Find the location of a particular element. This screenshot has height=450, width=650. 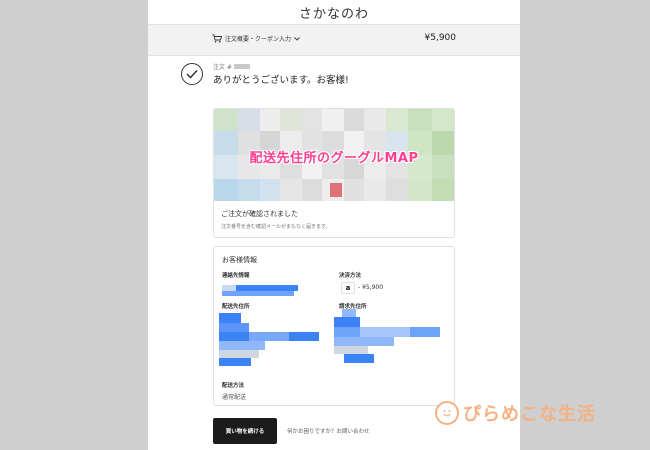

map-overlay-label: 配送先住所のグーグルMAP is located at coordinates (334, 158).